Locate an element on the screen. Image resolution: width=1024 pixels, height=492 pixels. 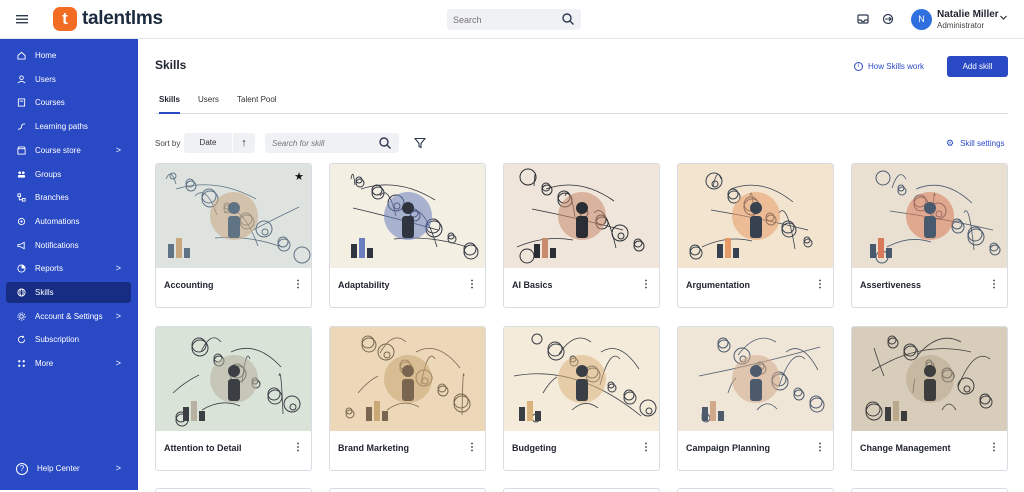
skill-name: Argumentation is located at coordinates (718, 285).